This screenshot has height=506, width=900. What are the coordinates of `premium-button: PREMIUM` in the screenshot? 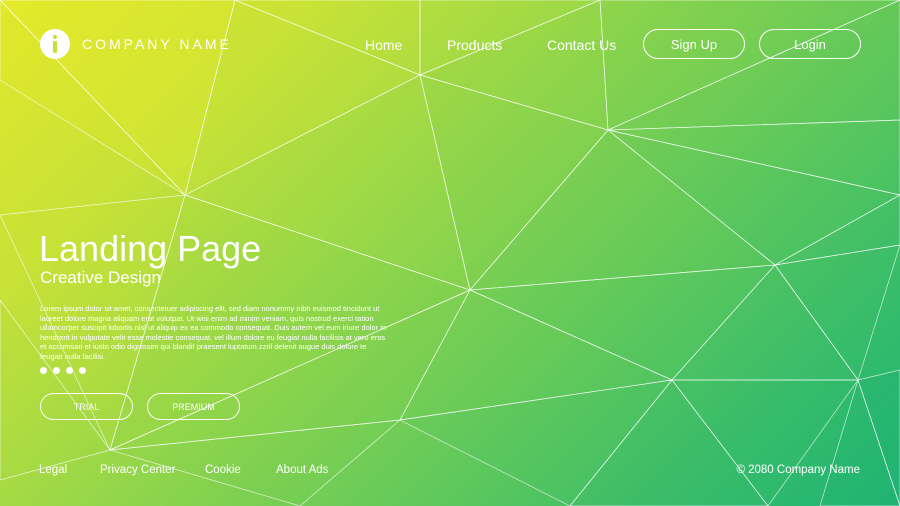 It's located at (193, 406).